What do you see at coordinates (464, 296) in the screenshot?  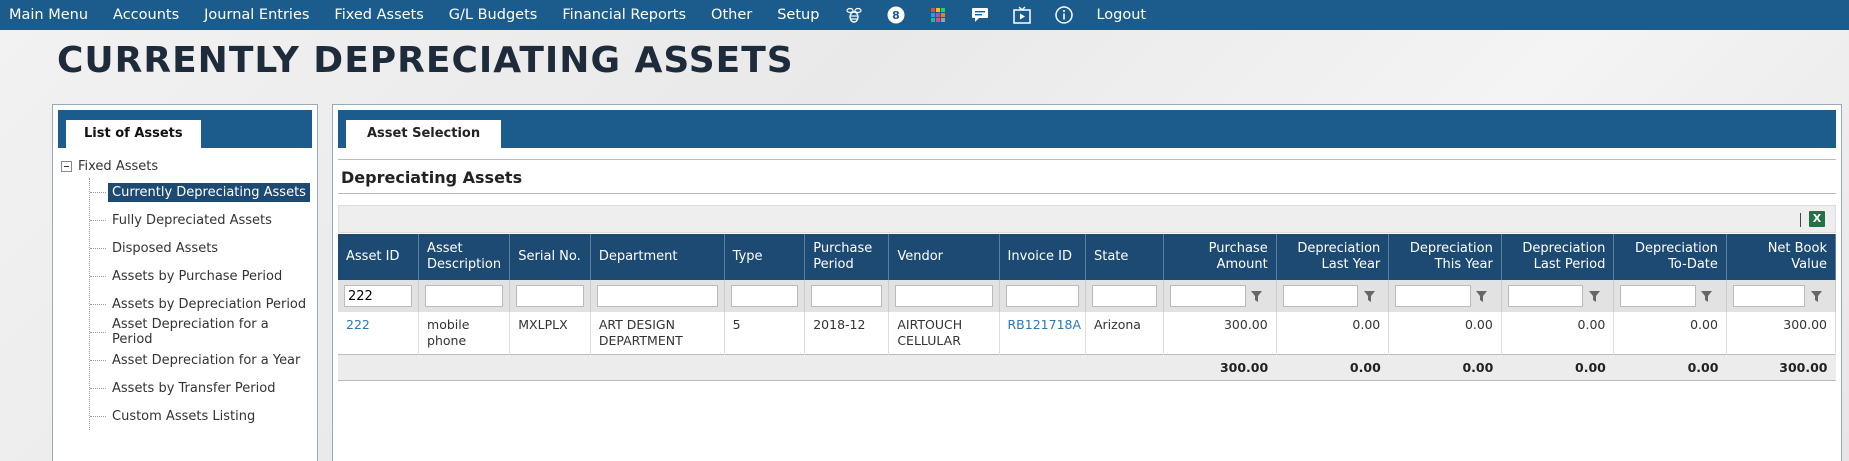 I see `filter-input-description` at bounding box center [464, 296].